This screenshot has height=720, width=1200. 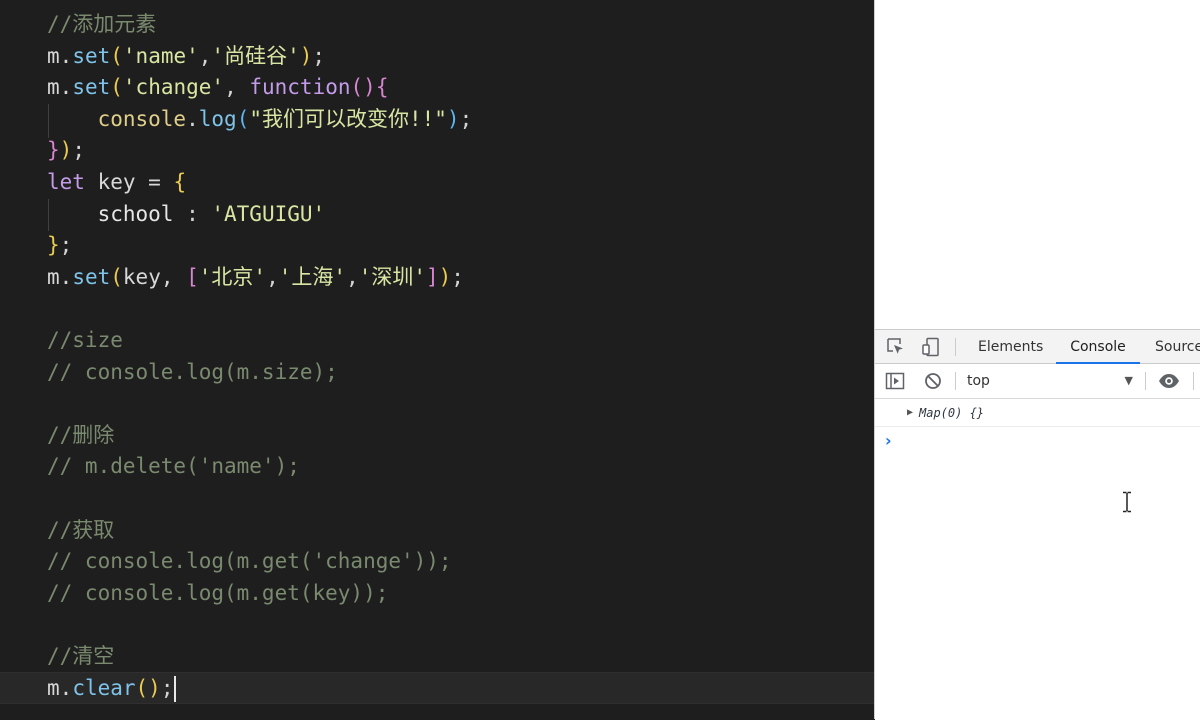 I want to click on console-message: ▶ Map(0) {}, so click(x=1037, y=413).